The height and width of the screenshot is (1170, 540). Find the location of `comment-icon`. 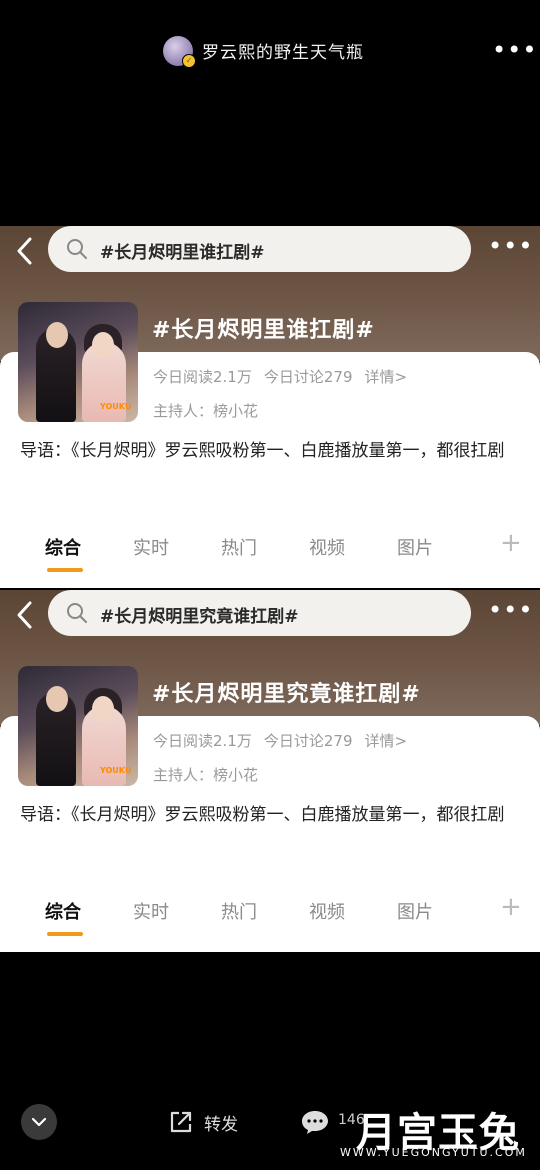

comment-icon is located at coordinates (315, 1122).